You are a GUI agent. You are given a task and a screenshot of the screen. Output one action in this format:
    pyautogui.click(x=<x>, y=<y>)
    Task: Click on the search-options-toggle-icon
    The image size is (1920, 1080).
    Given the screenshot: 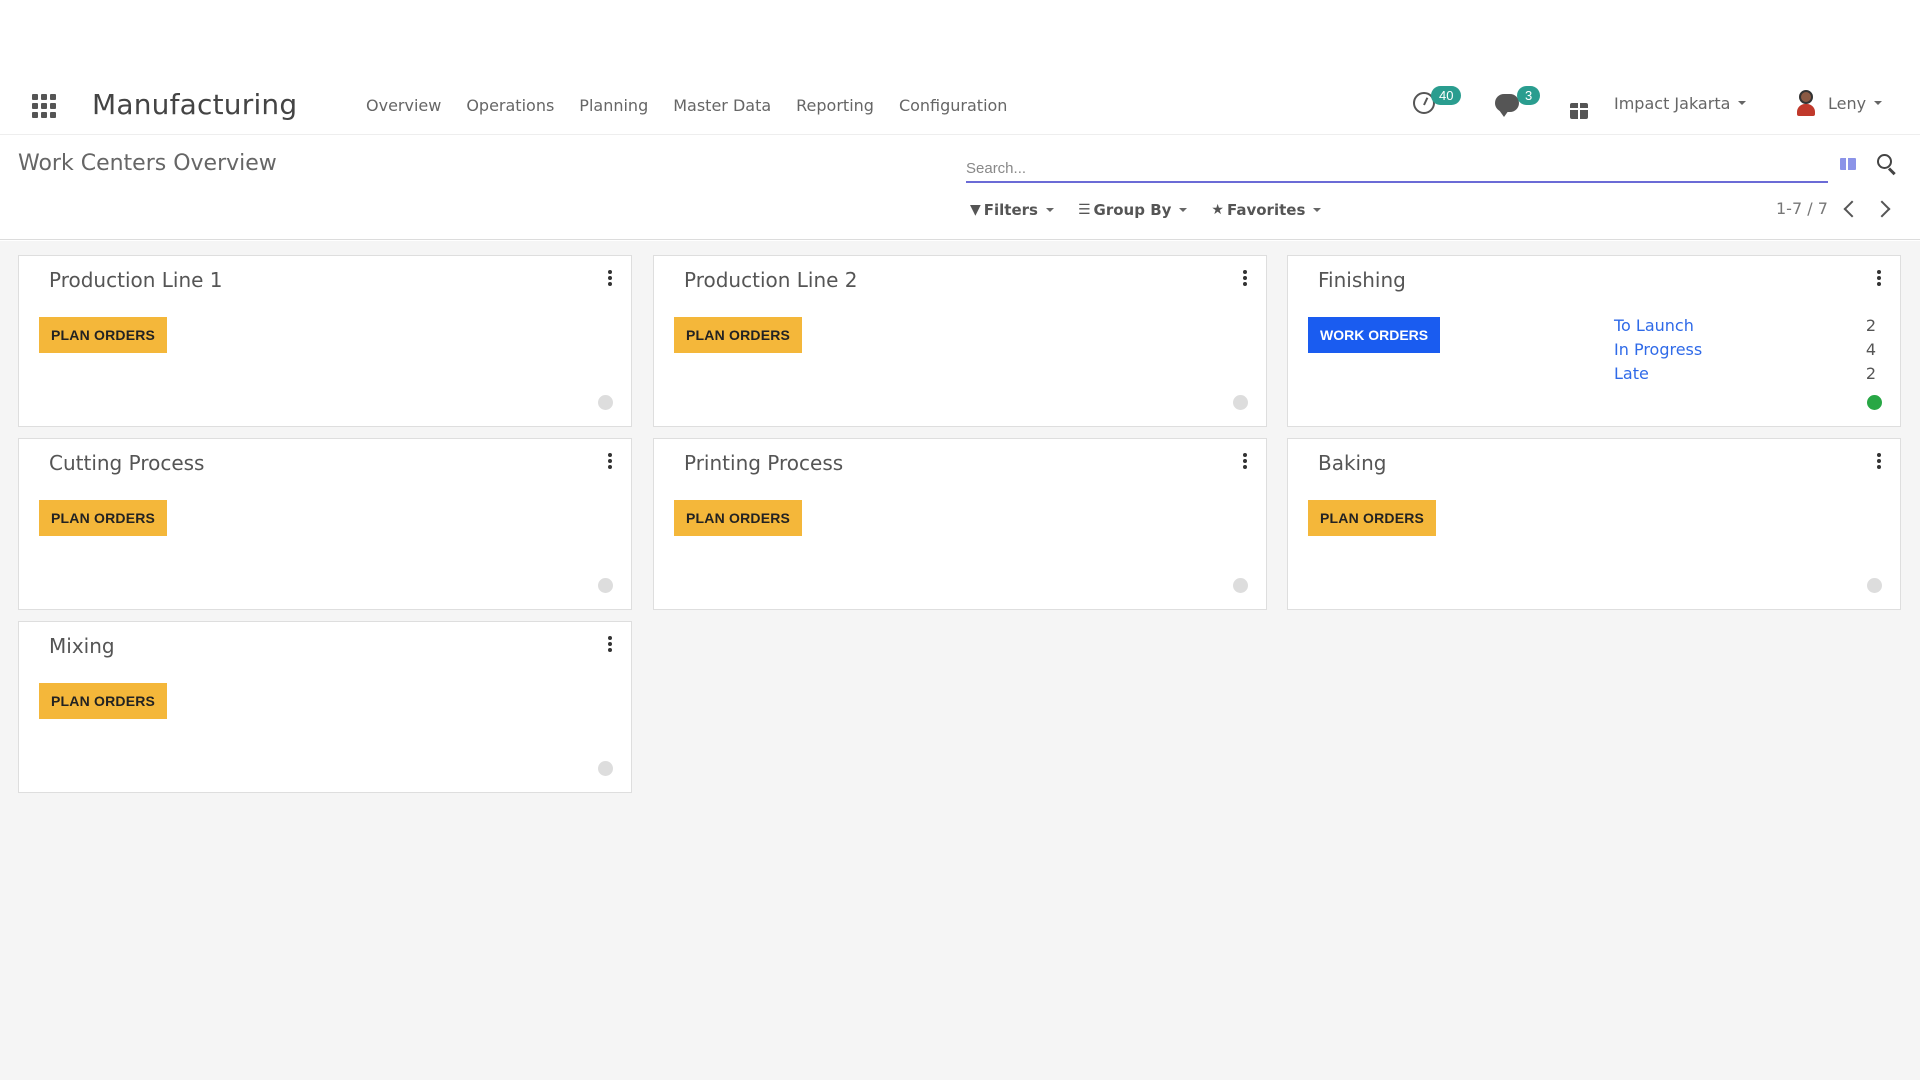 What is the action you would take?
    pyautogui.click(x=1848, y=164)
    